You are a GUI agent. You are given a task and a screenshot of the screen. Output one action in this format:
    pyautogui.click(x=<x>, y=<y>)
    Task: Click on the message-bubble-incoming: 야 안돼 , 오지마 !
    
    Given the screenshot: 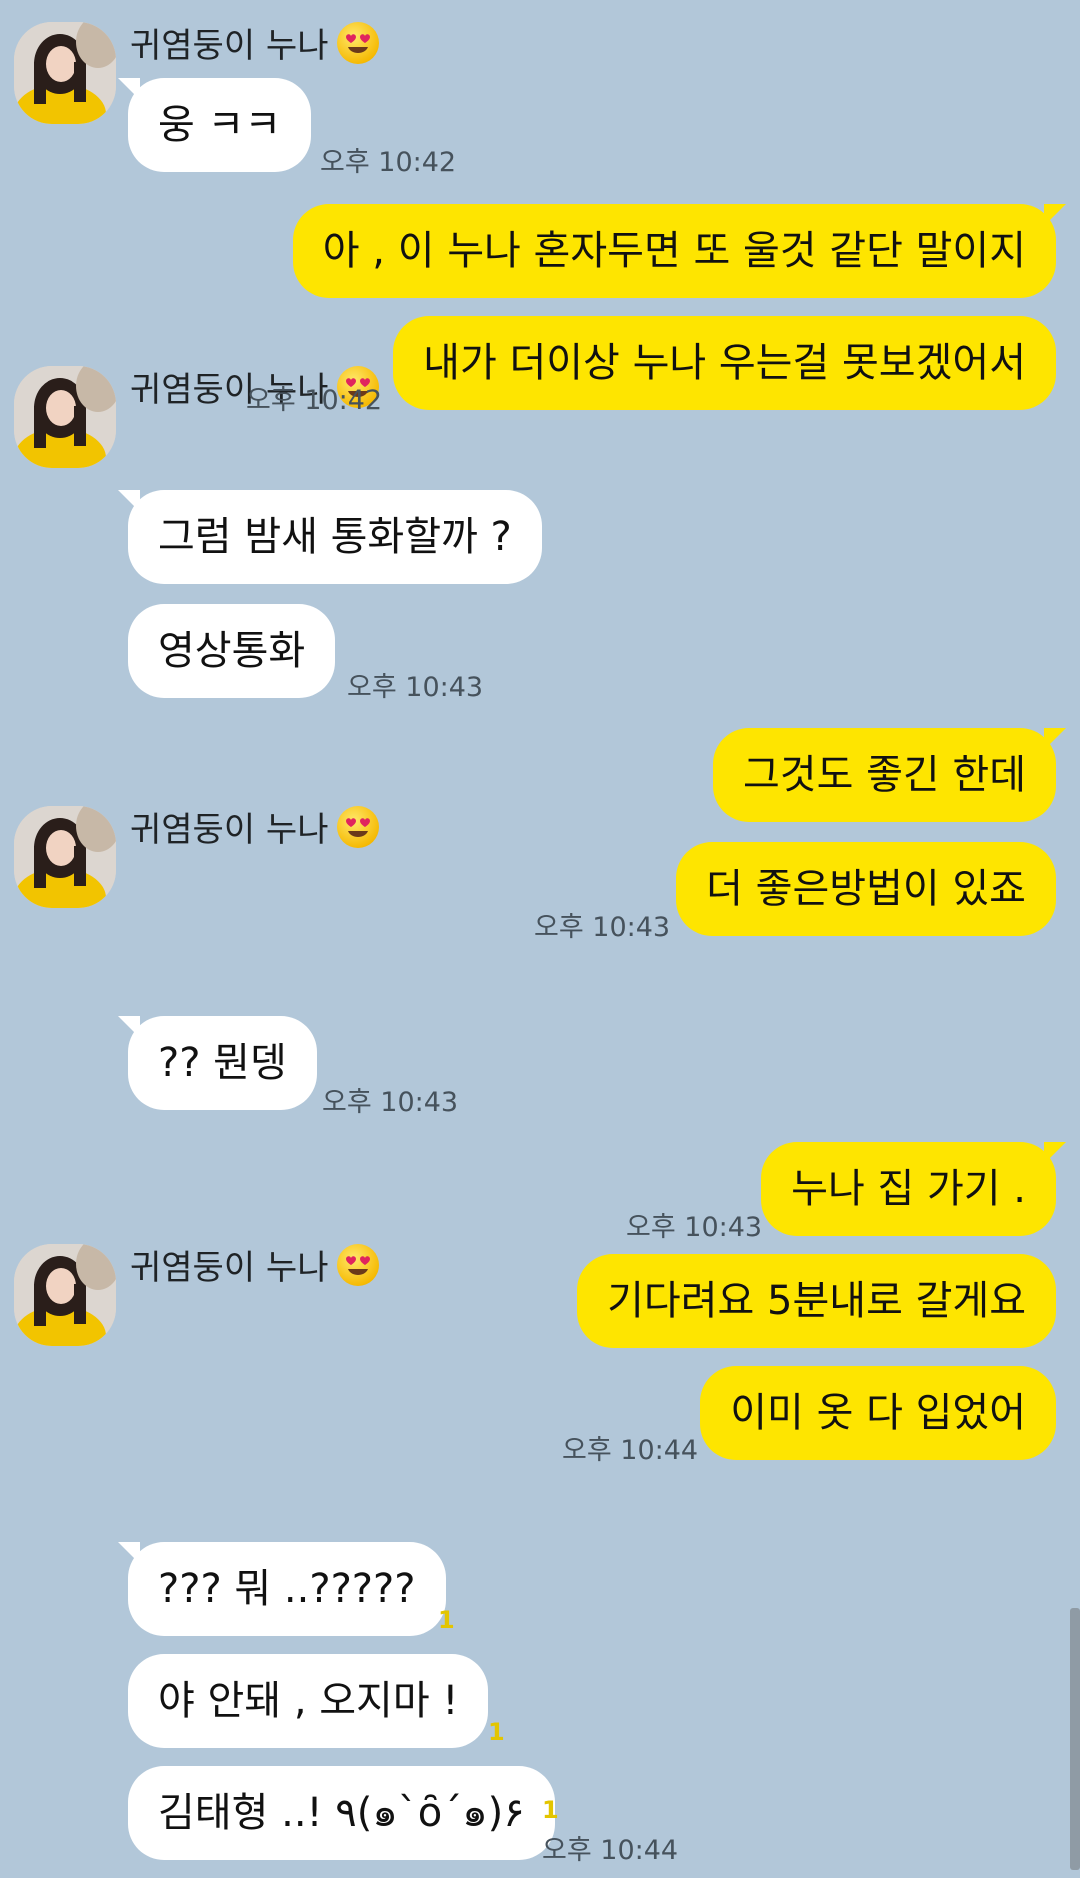 What is the action you would take?
    pyautogui.click(x=308, y=1701)
    